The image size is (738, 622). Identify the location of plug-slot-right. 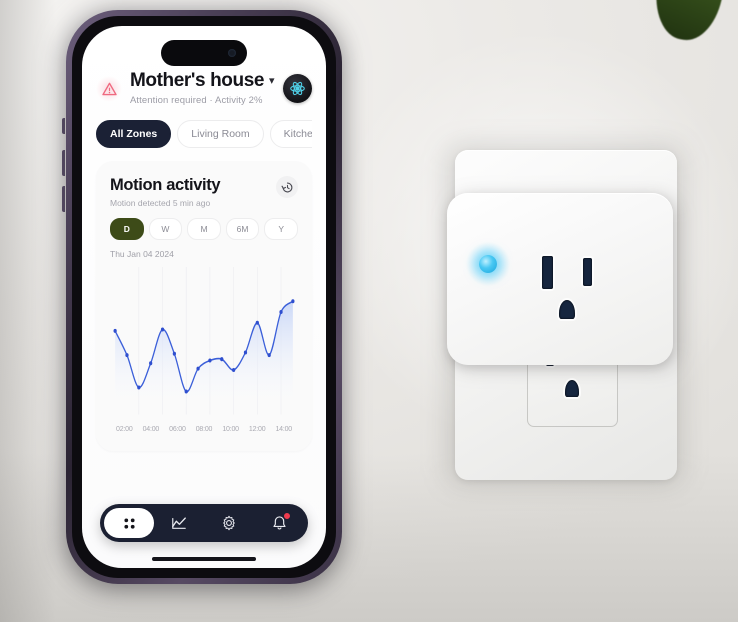
(587, 272).